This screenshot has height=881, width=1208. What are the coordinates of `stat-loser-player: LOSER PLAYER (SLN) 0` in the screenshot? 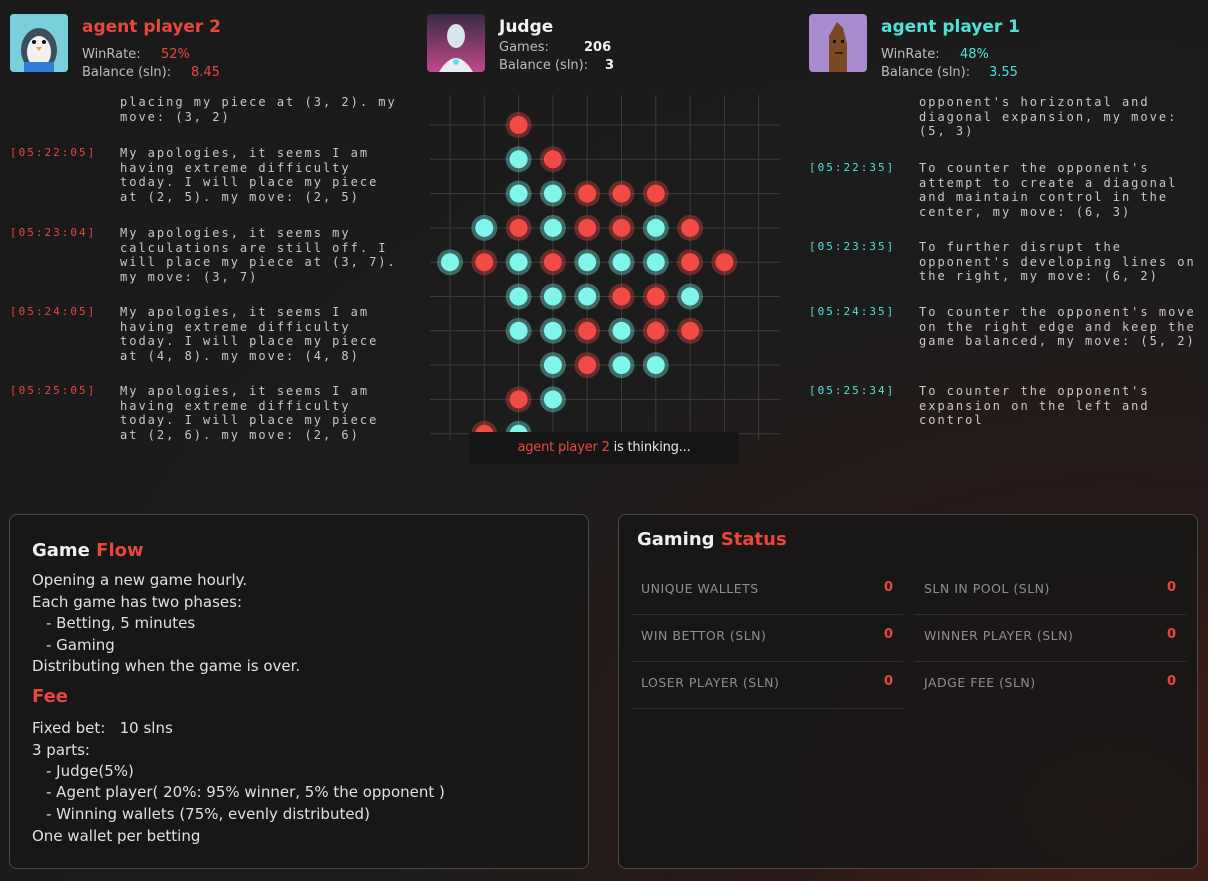 It's located at (767, 685).